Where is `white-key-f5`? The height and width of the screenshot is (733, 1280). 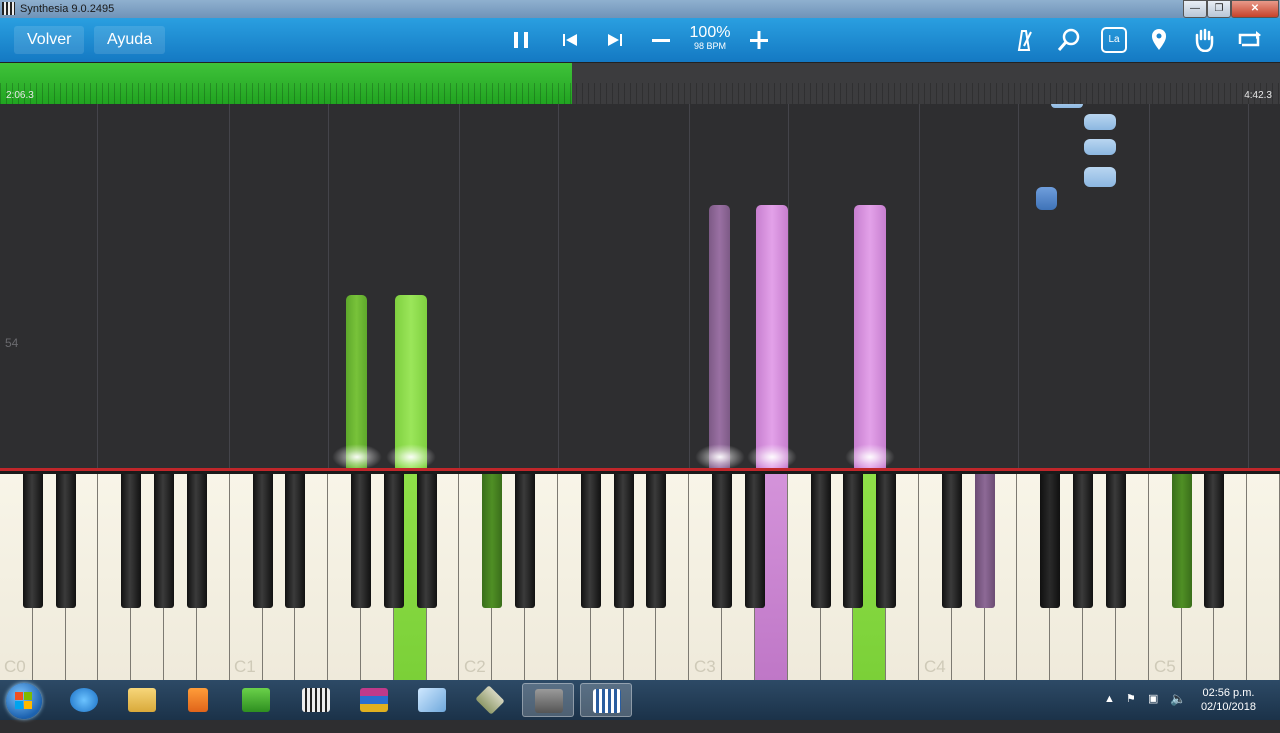
white-key-f5 is located at coordinates (1263, 577).